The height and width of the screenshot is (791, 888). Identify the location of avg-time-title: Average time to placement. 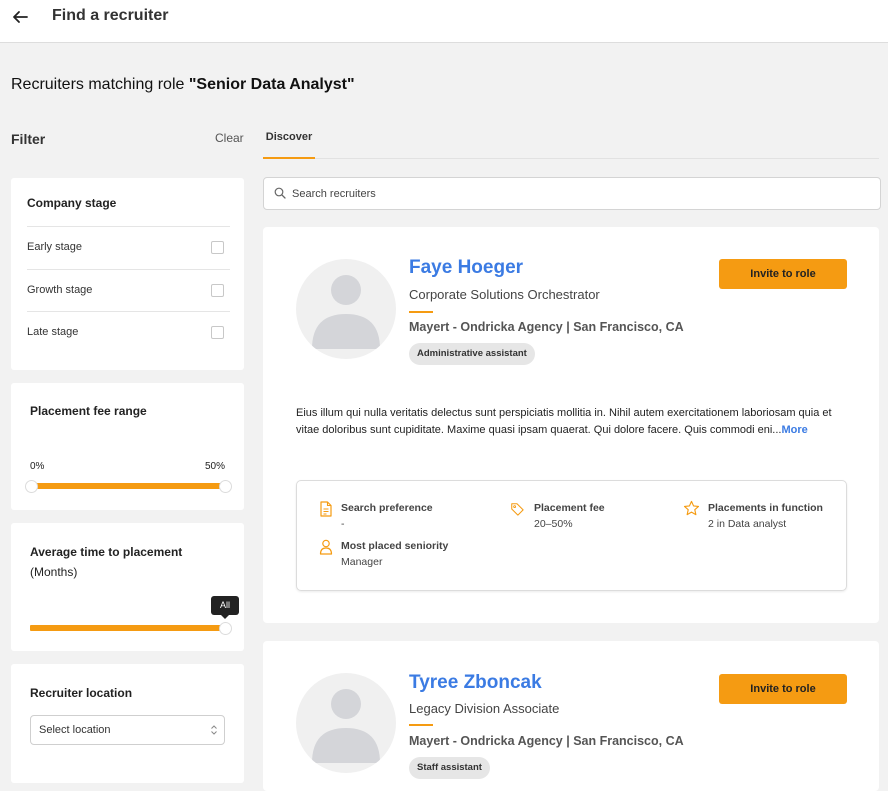
(106, 552).